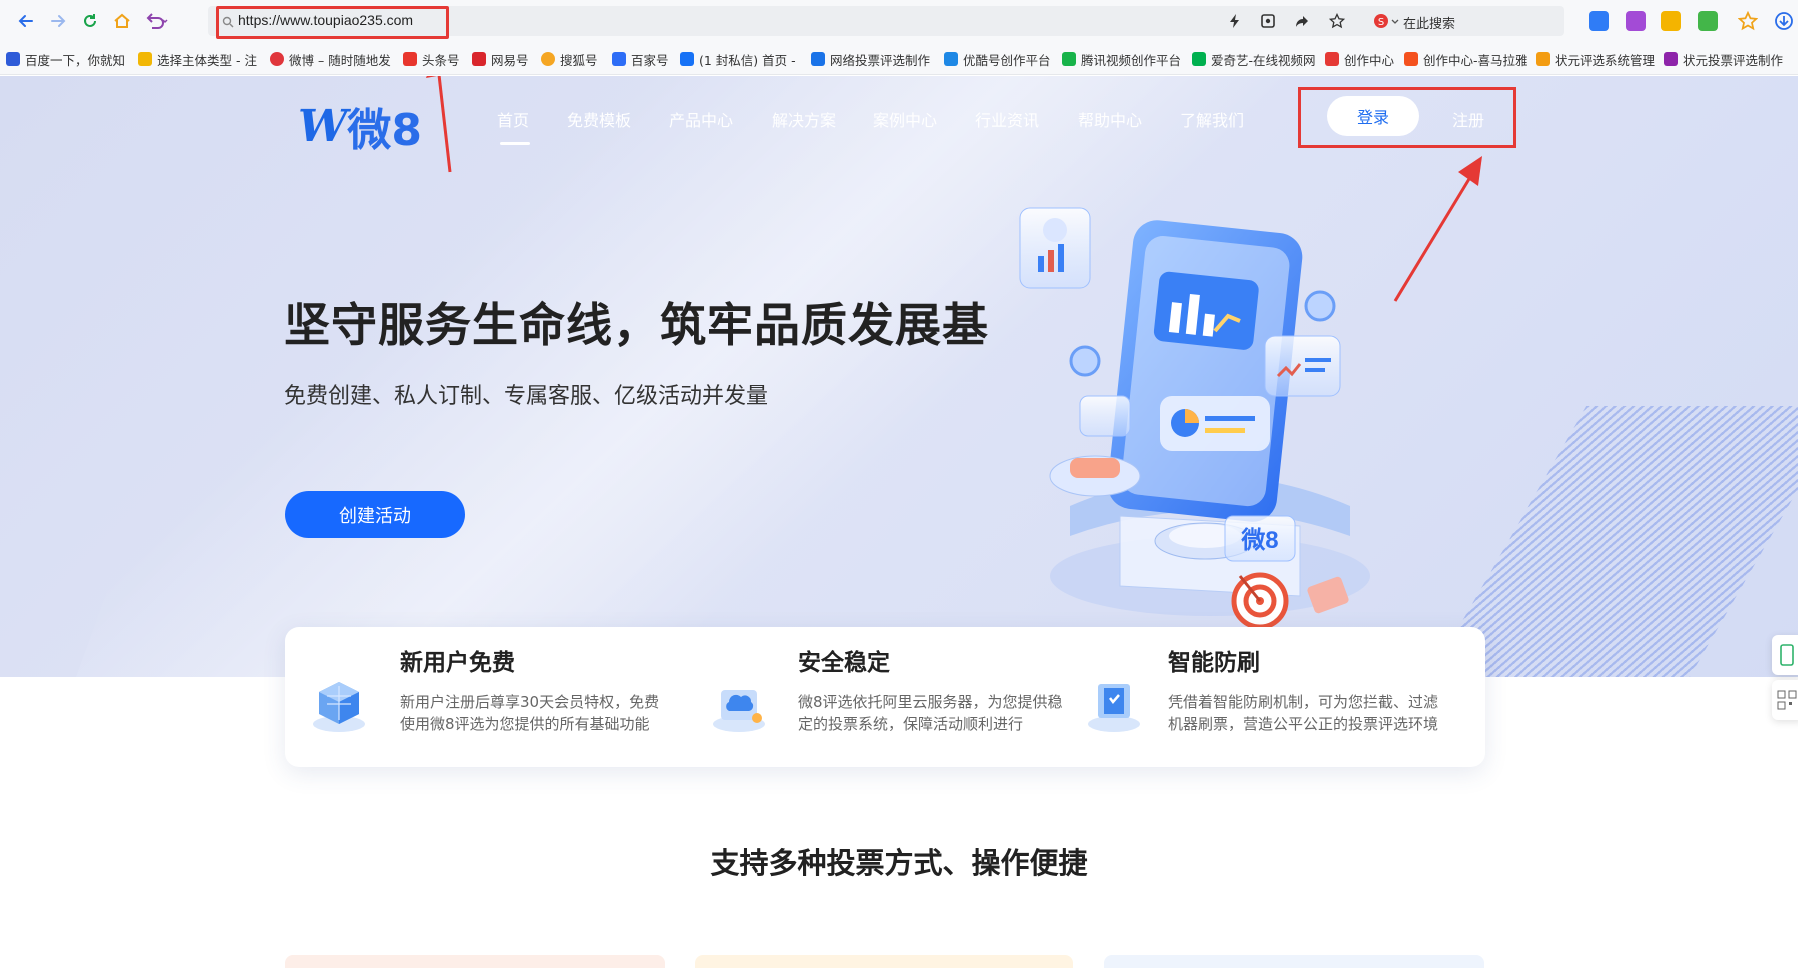 This screenshot has height=968, width=1798. I want to click on nav-about: 了解我们, so click(1212, 119).